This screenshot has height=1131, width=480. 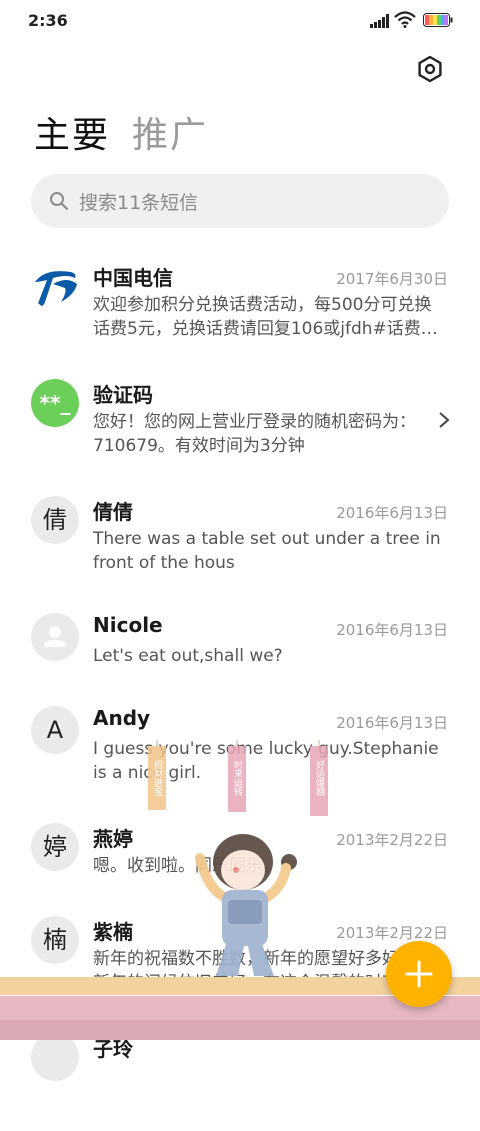 I want to click on contact-name: 紫楠, so click(x=113, y=932).